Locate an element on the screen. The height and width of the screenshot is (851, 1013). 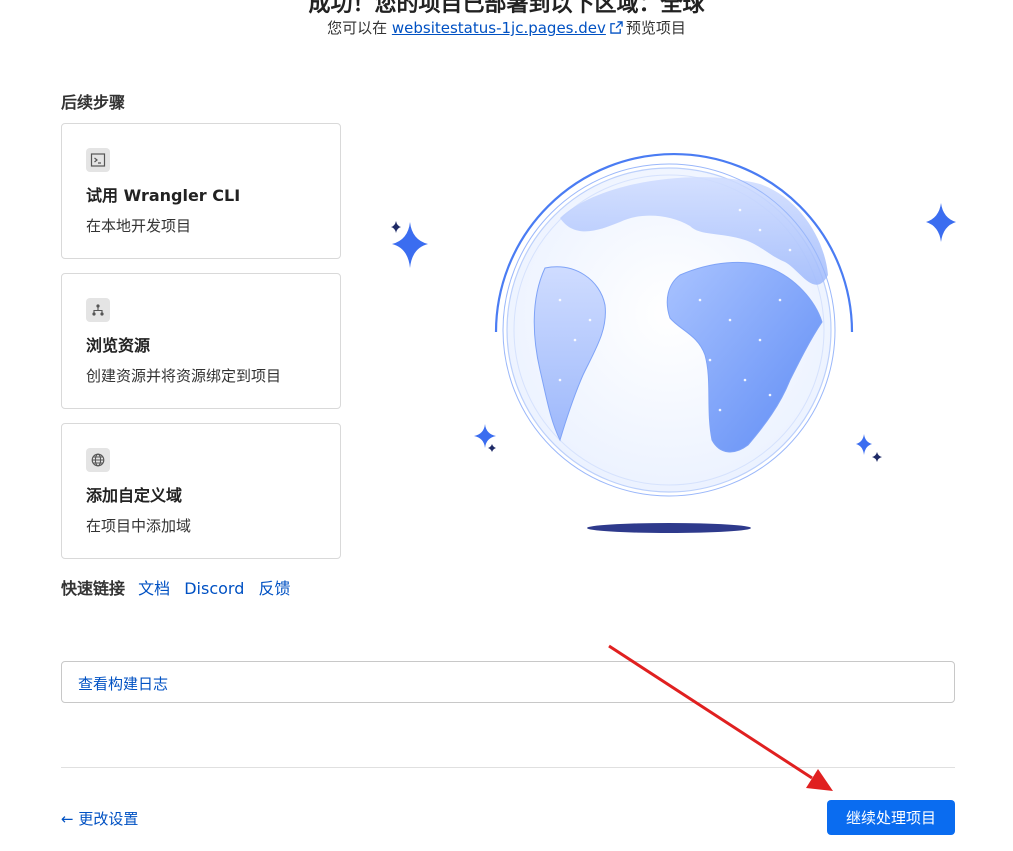
next-steps-title: 后续步骤 is located at coordinates (93, 102).